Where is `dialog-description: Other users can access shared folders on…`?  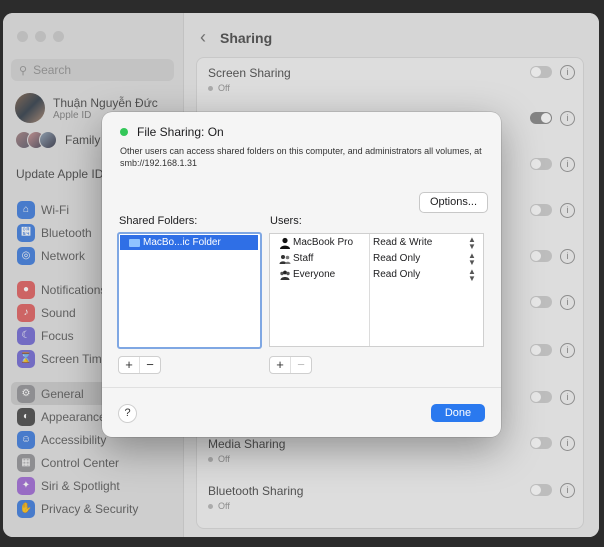 dialog-description: Other users can access shared folders on… is located at coordinates (301, 157).